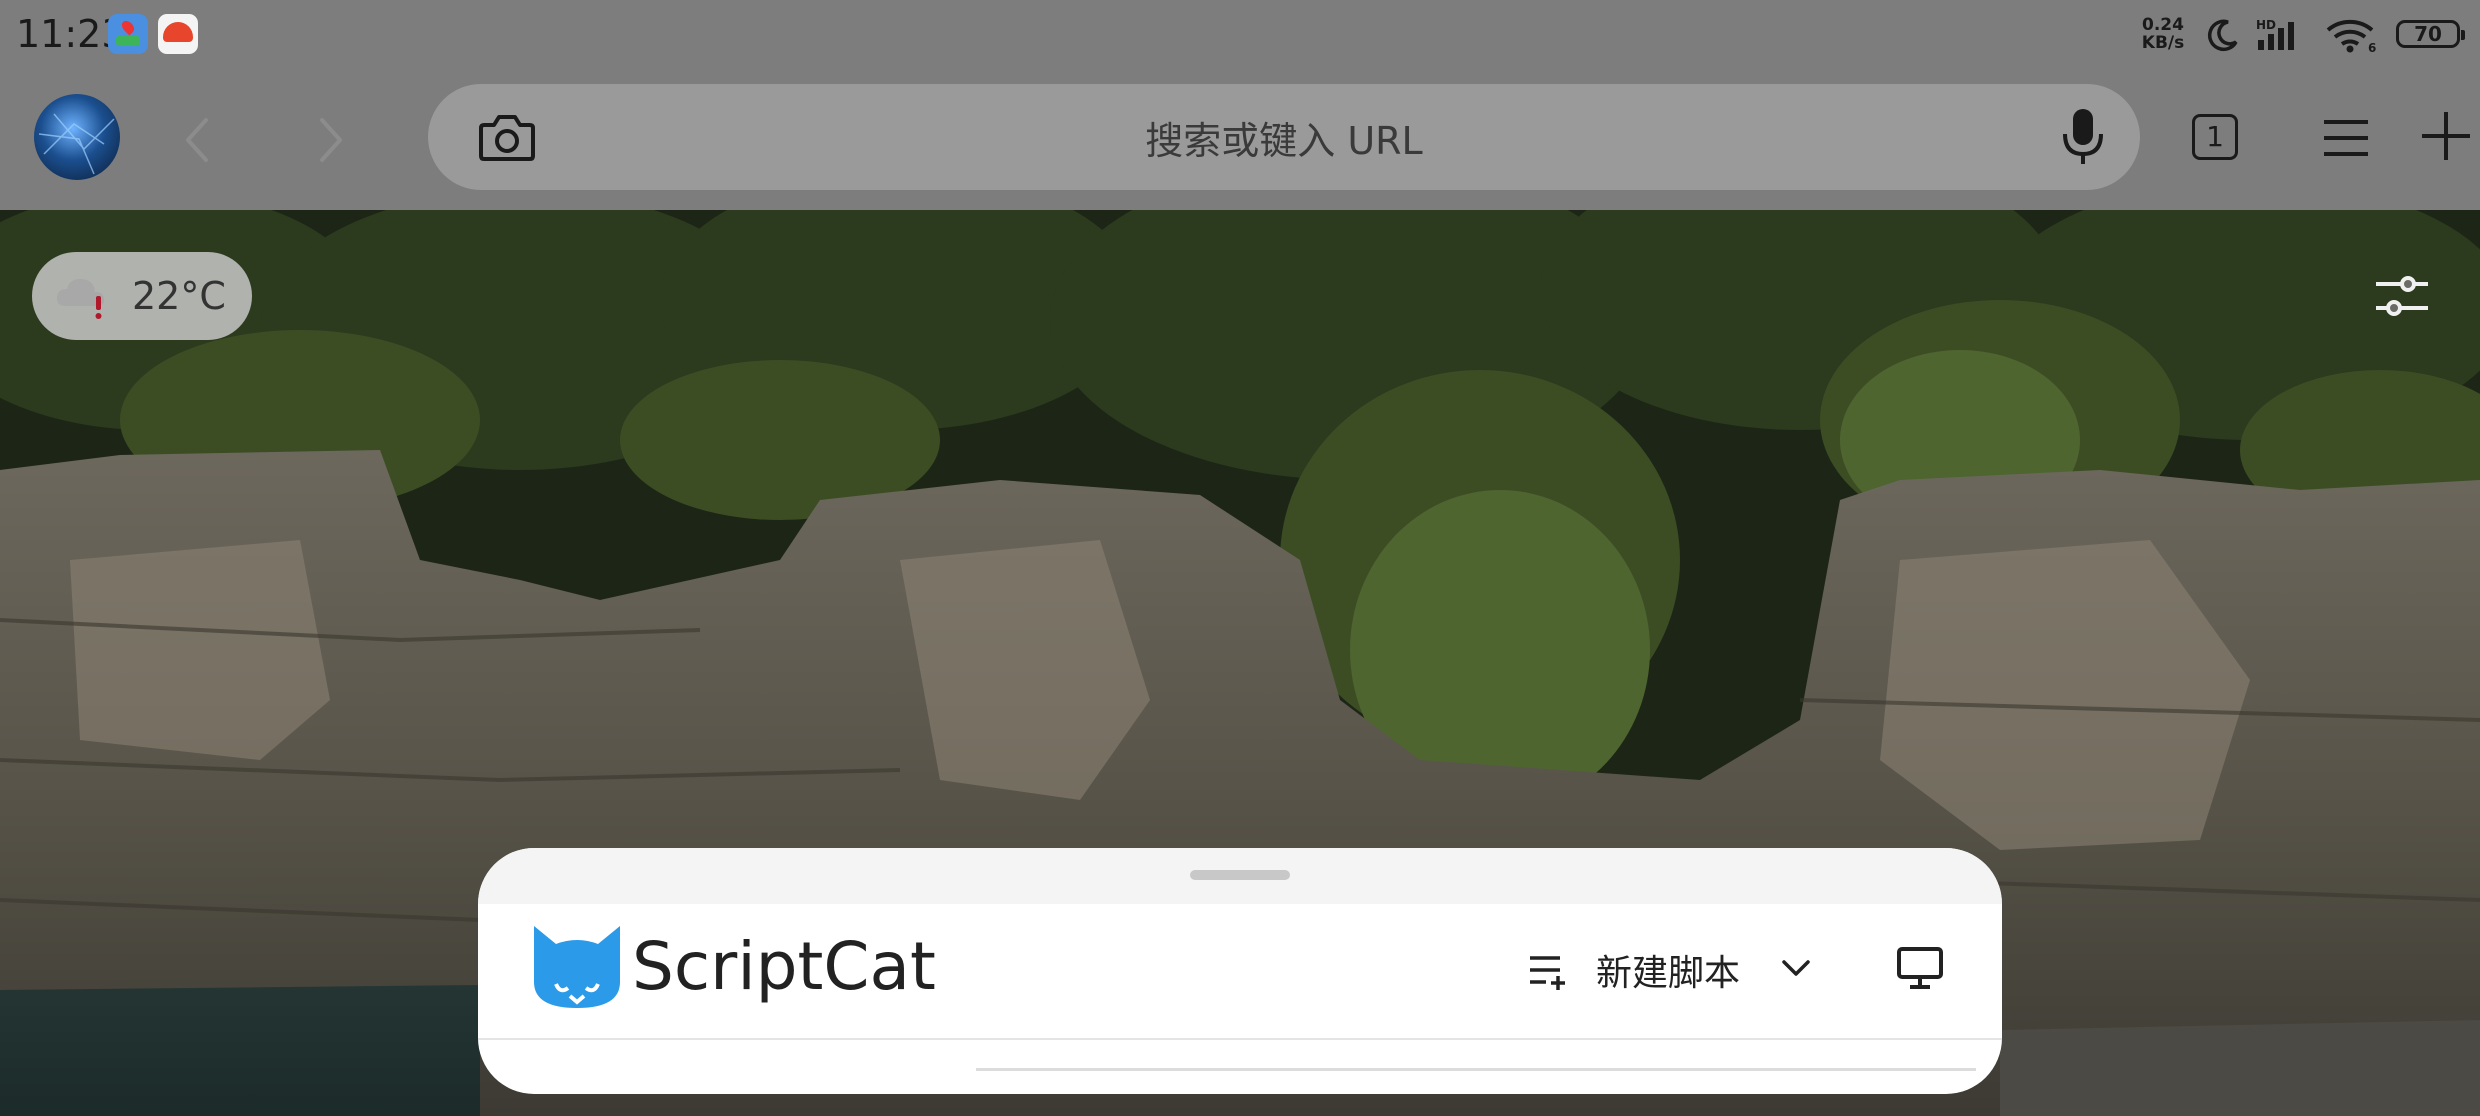 The image size is (2480, 1116). What do you see at coordinates (2351, 36) in the screenshot?
I see `wifi-icon: 6` at bounding box center [2351, 36].